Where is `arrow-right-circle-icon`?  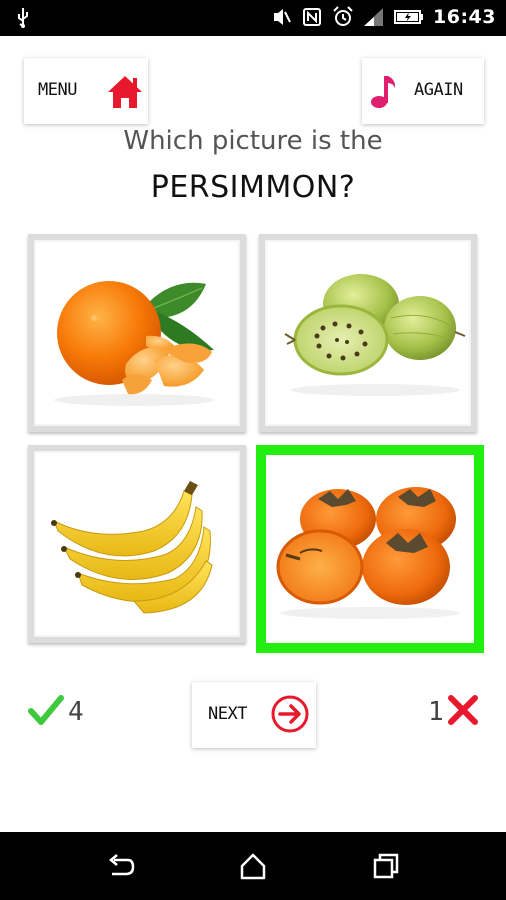 arrow-right-circle-icon is located at coordinates (290, 714).